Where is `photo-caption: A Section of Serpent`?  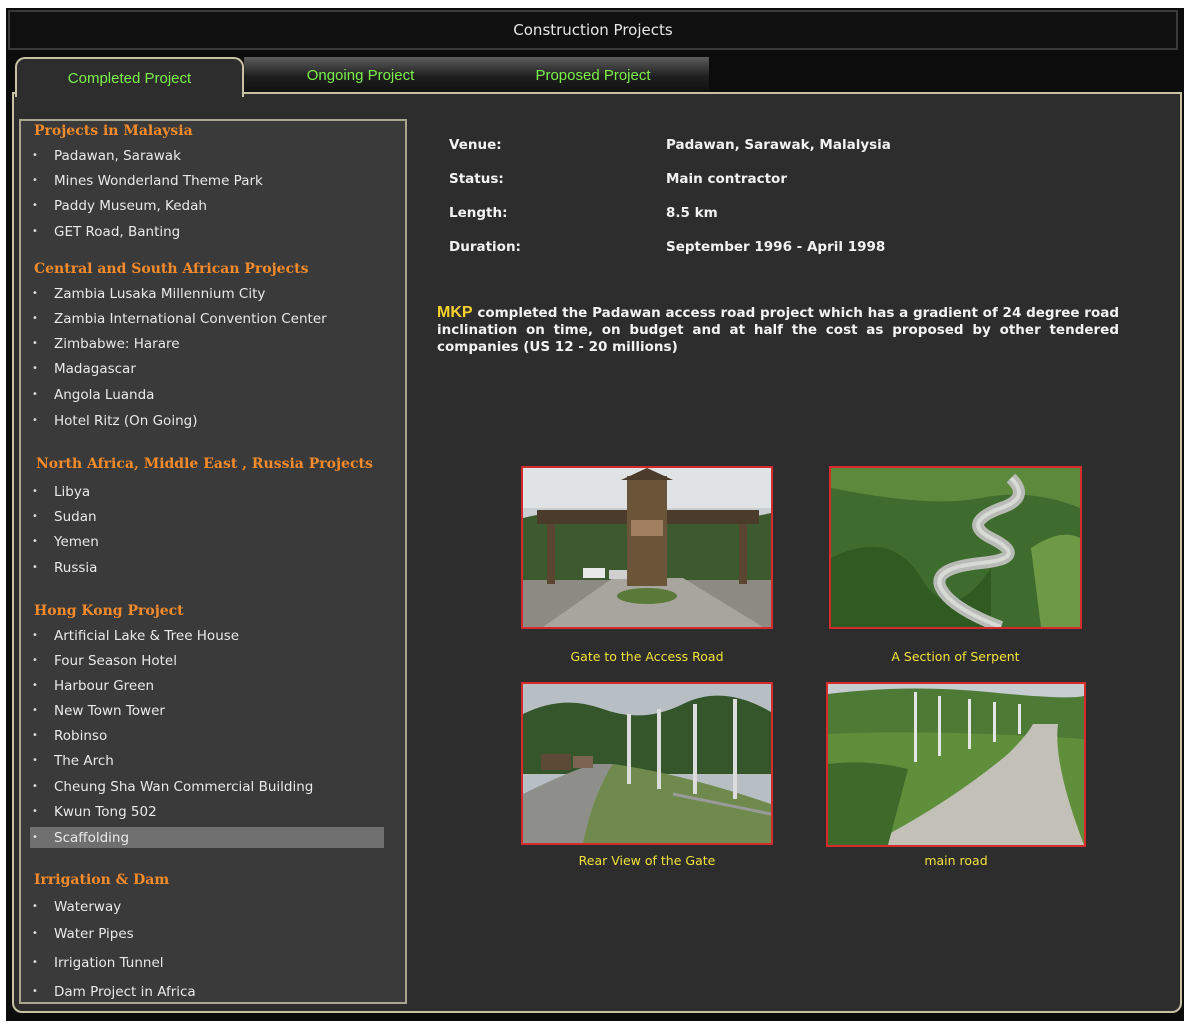
photo-caption: A Section of Serpent is located at coordinates (955, 656).